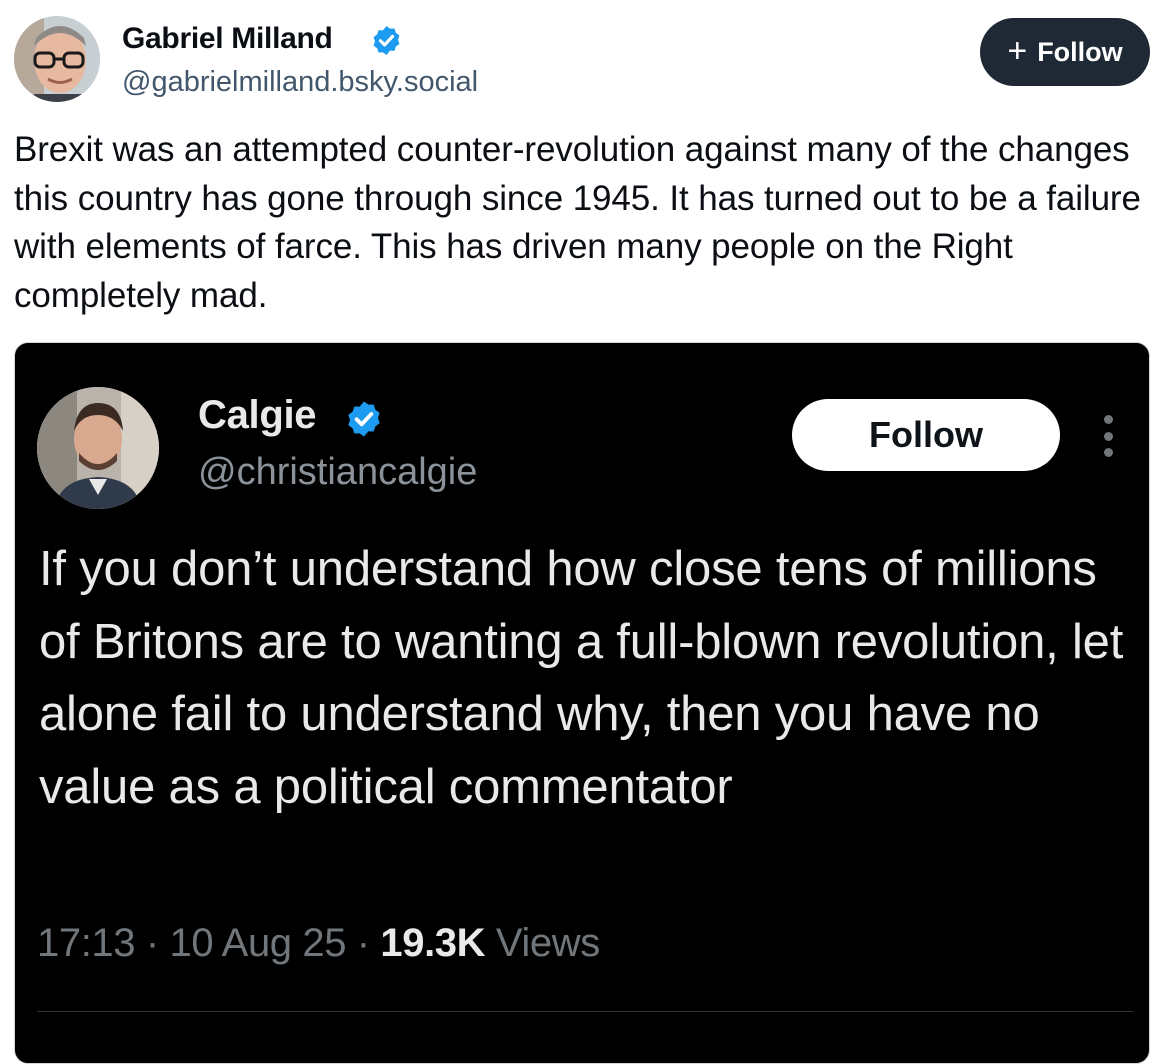 The image size is (1162, 1064). I want to click on follow-button-label: Follow, so click(1080, 51).